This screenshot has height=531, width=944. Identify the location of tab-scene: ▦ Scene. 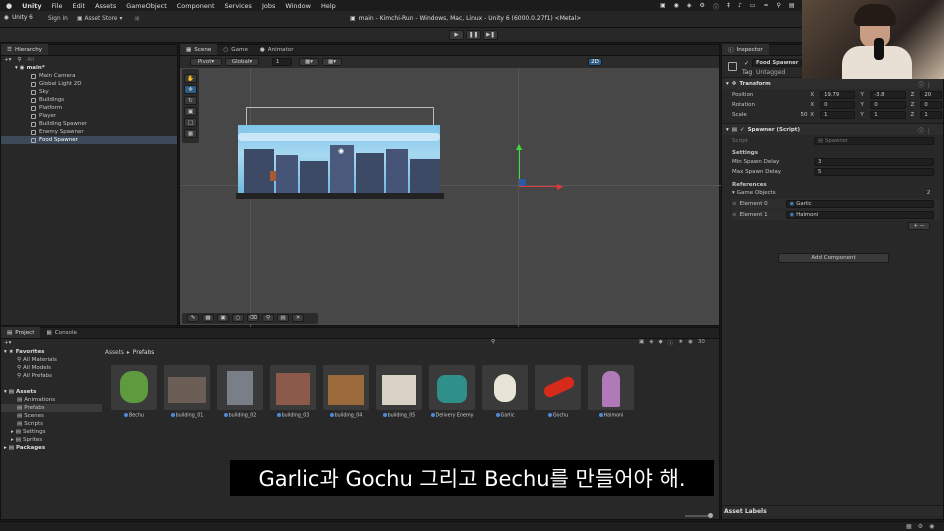
(199, 49).